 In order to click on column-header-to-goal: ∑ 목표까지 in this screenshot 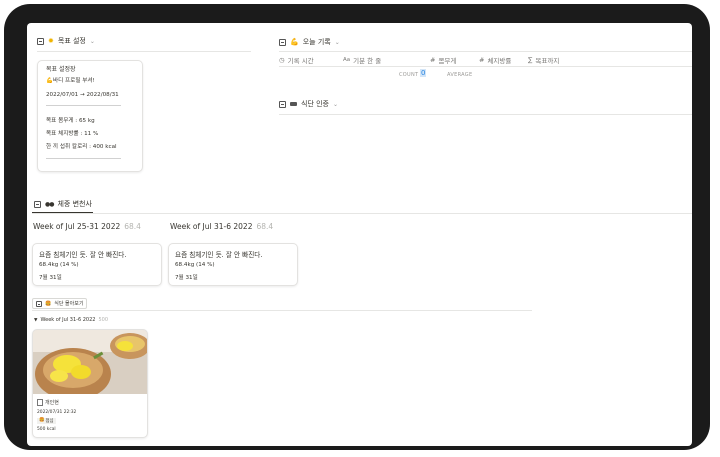, I will do `click(543, 60)`.